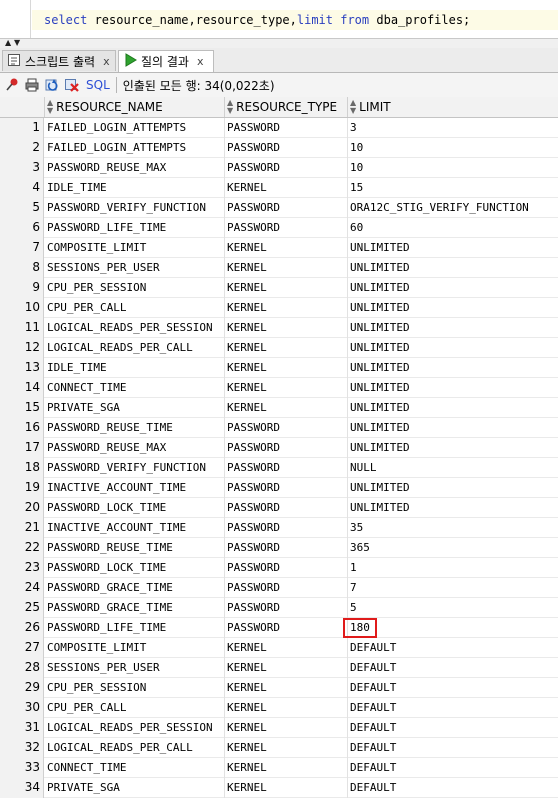  I want to click on row-number: 8, so click(22, 268).